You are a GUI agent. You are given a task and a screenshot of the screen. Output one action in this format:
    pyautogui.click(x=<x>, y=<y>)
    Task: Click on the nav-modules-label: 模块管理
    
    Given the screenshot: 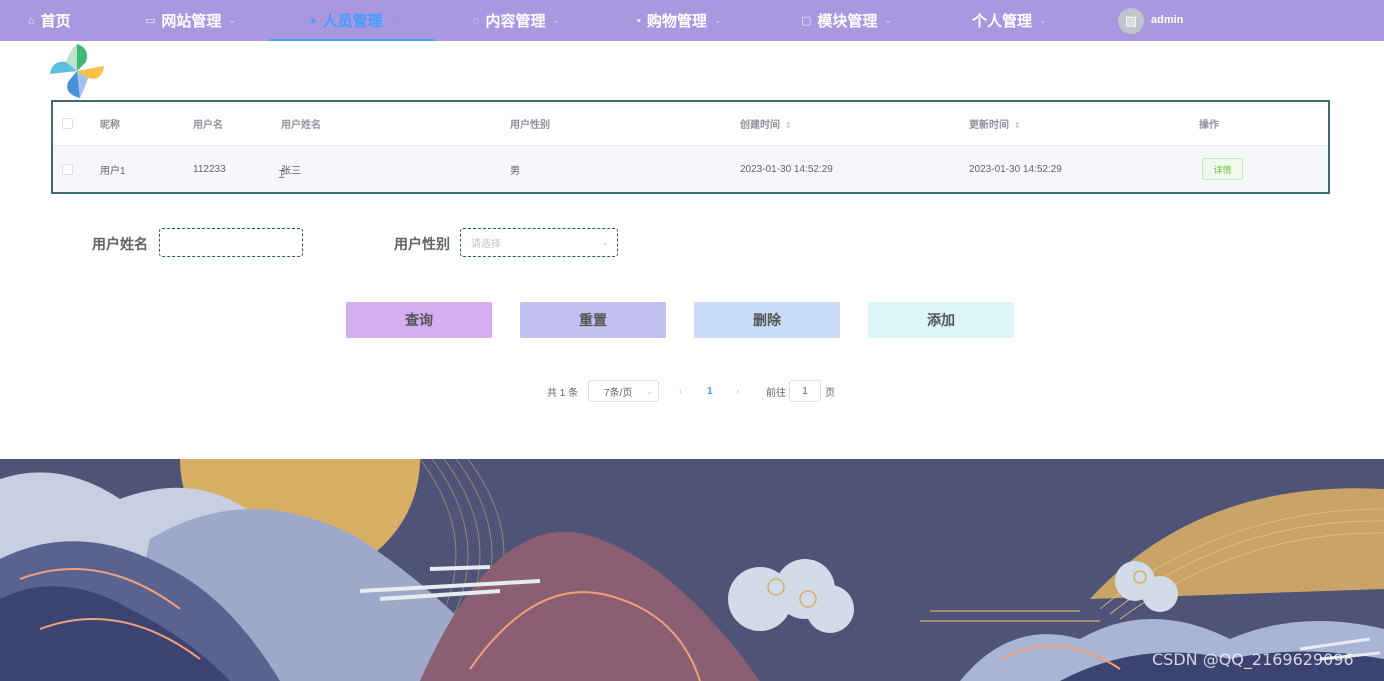 What is the action you would take?
    pyautogui.click(x=847, y=21)
    